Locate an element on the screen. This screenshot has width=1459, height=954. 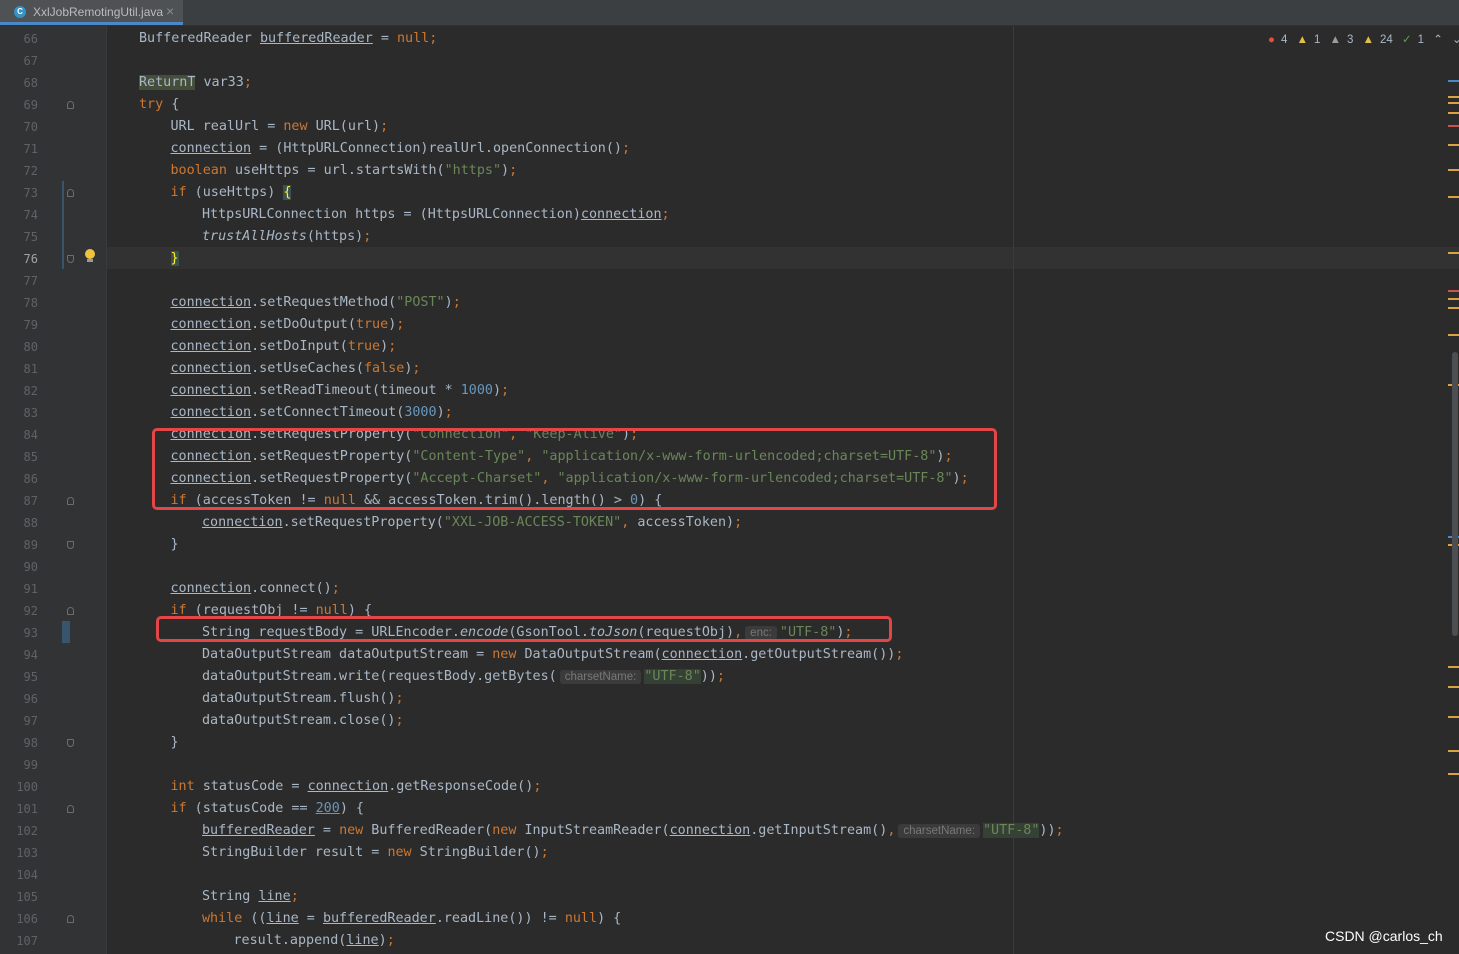
code-line: connection.setUseCaches(false); is located at coordinates (296, 369).